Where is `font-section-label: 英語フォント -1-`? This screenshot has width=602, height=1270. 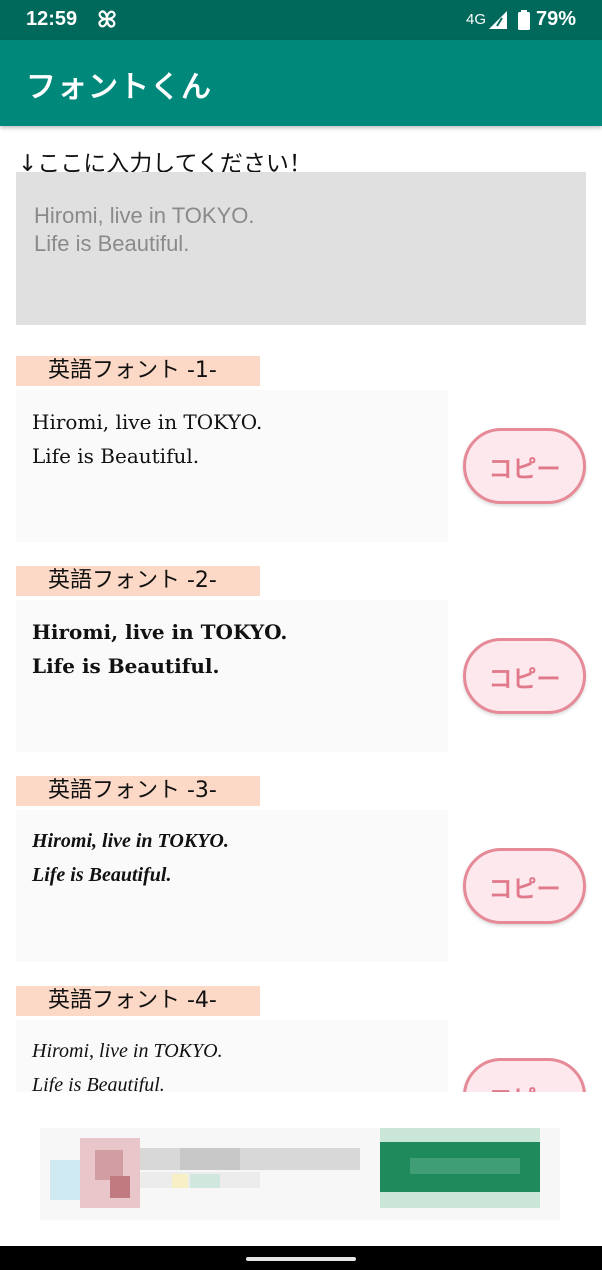 font-section-label: 英語フォント -1- is located at coordinates (138, 371).